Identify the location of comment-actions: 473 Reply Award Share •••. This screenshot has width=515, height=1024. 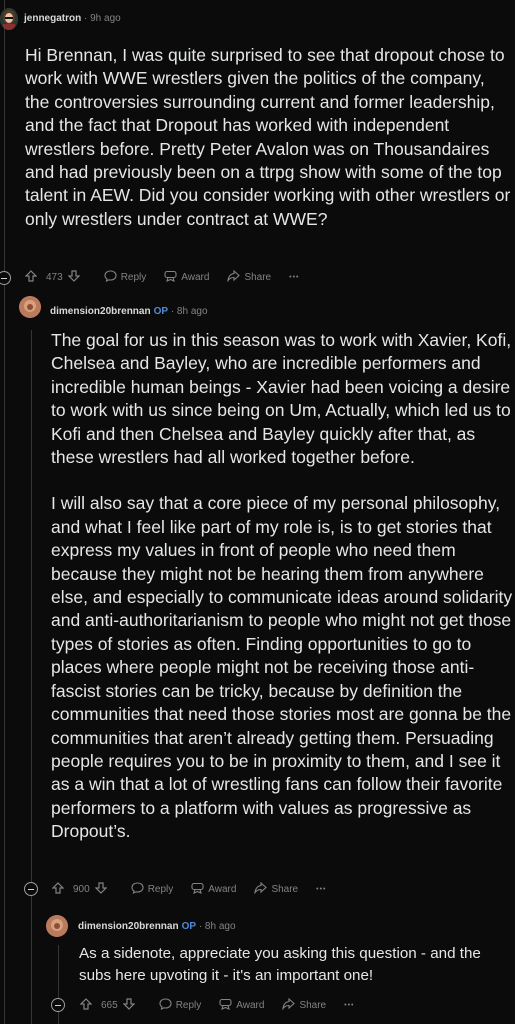
(170, 277).